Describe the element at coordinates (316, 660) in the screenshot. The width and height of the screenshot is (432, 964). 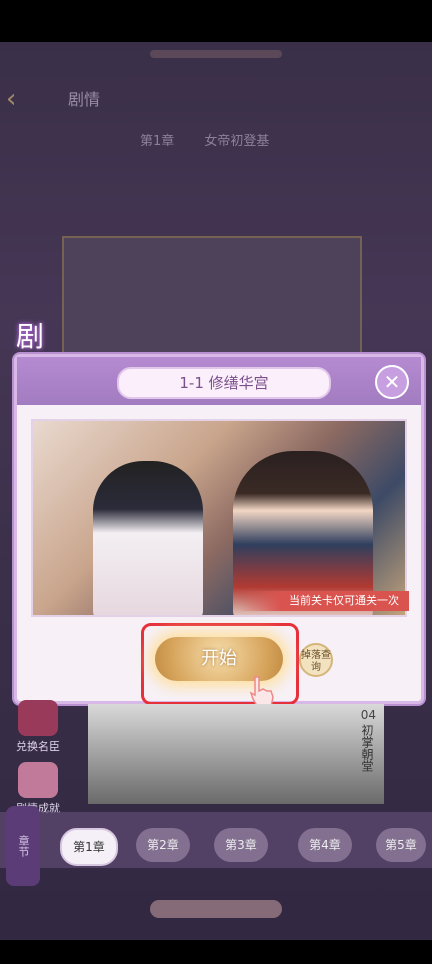
I see `drop-query-button: 掉落查询` at that location.